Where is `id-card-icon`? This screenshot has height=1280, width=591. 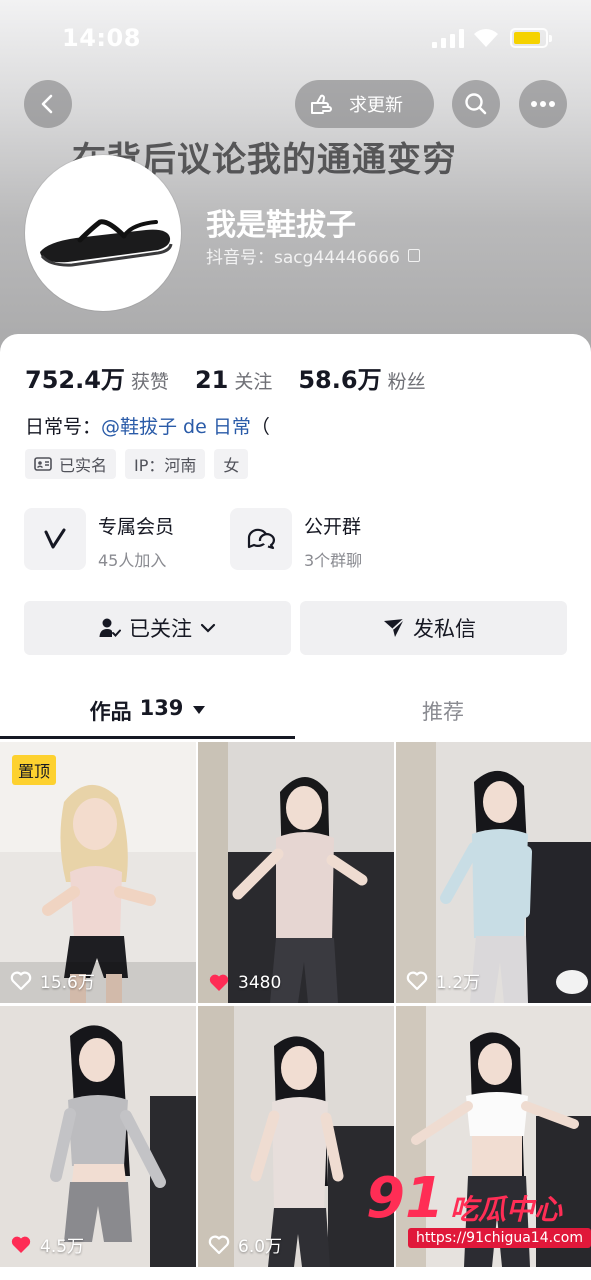
id-card-icon is located at coordinates (43, 464).